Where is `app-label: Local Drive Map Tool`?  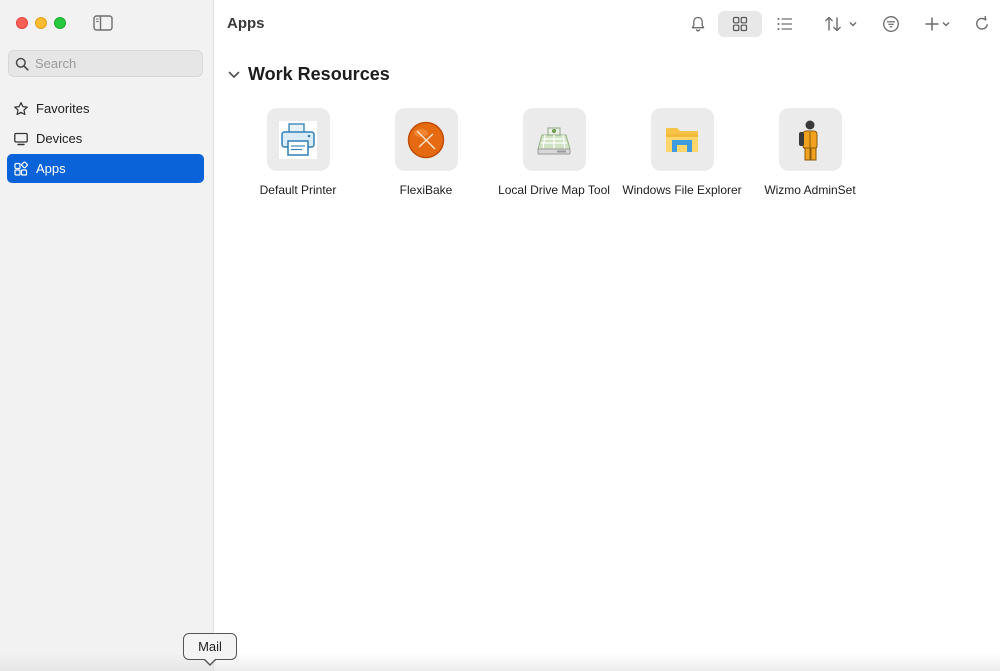
app-label: Local Drive Map Tool is located at coordinates (554, 190).